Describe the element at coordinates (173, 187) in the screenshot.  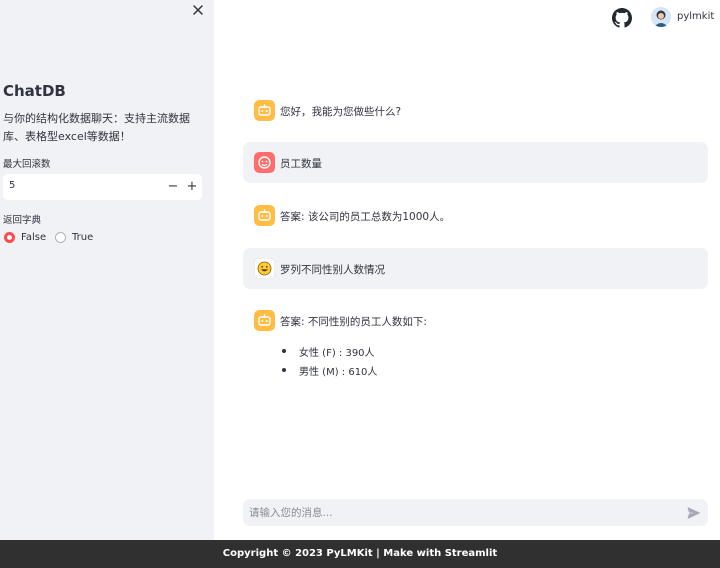
I see `decrement-button: −` at that location.